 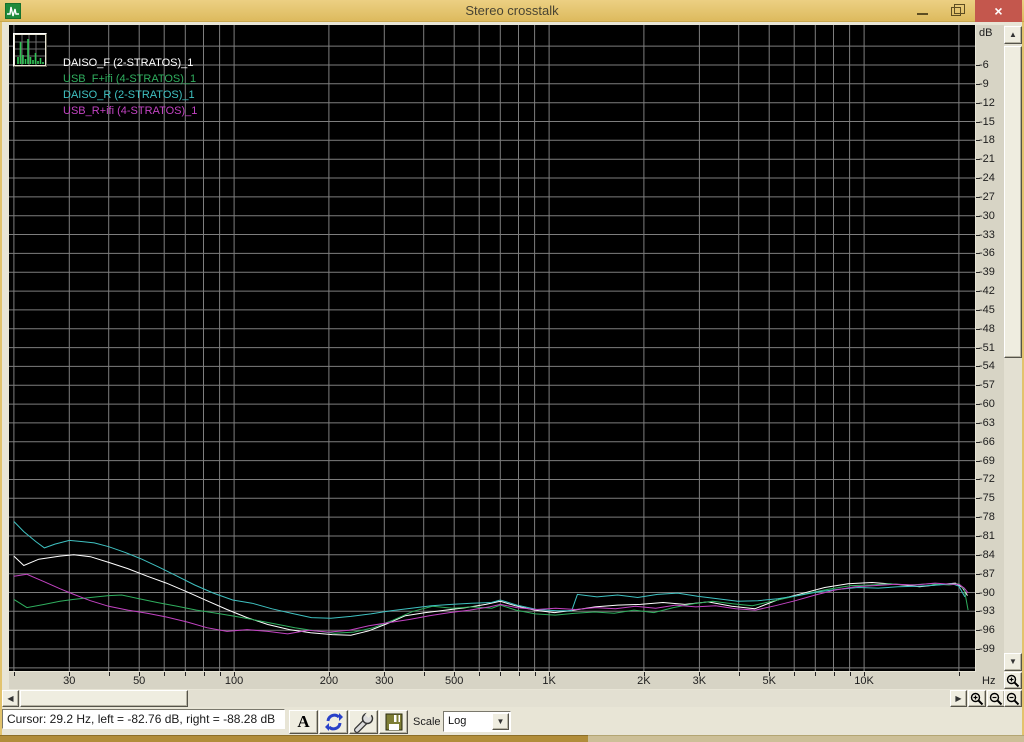 I want to click on x-axis-tick-label: 500, so click(x=454, y=681).